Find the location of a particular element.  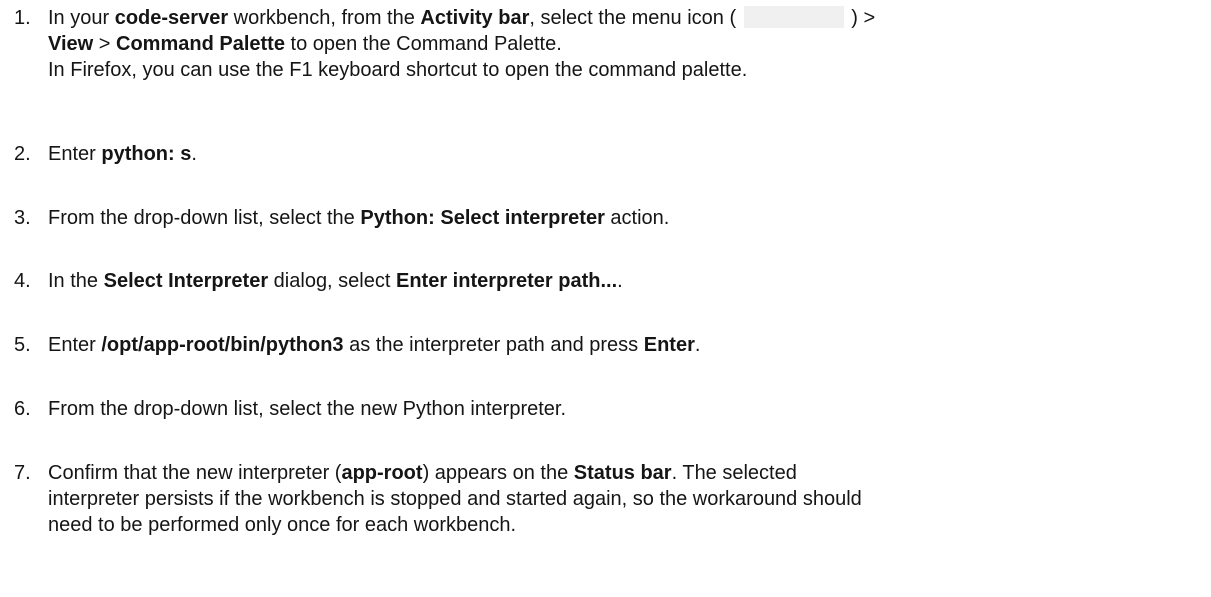

step-number: 5. is located at coordinates (22, 345).